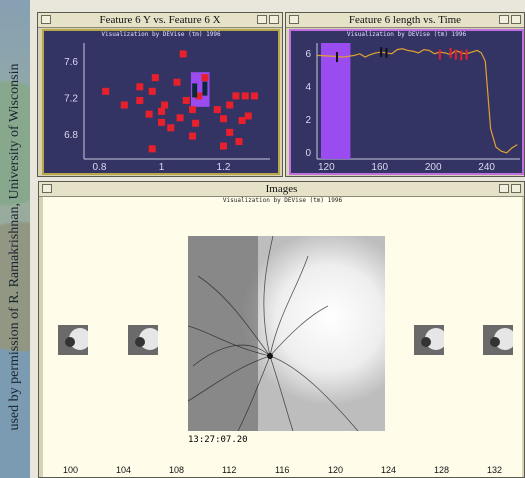 The width and height of the screenshot is (525, 478). I want to click on x-tick-label: 120, so click(326, 167).